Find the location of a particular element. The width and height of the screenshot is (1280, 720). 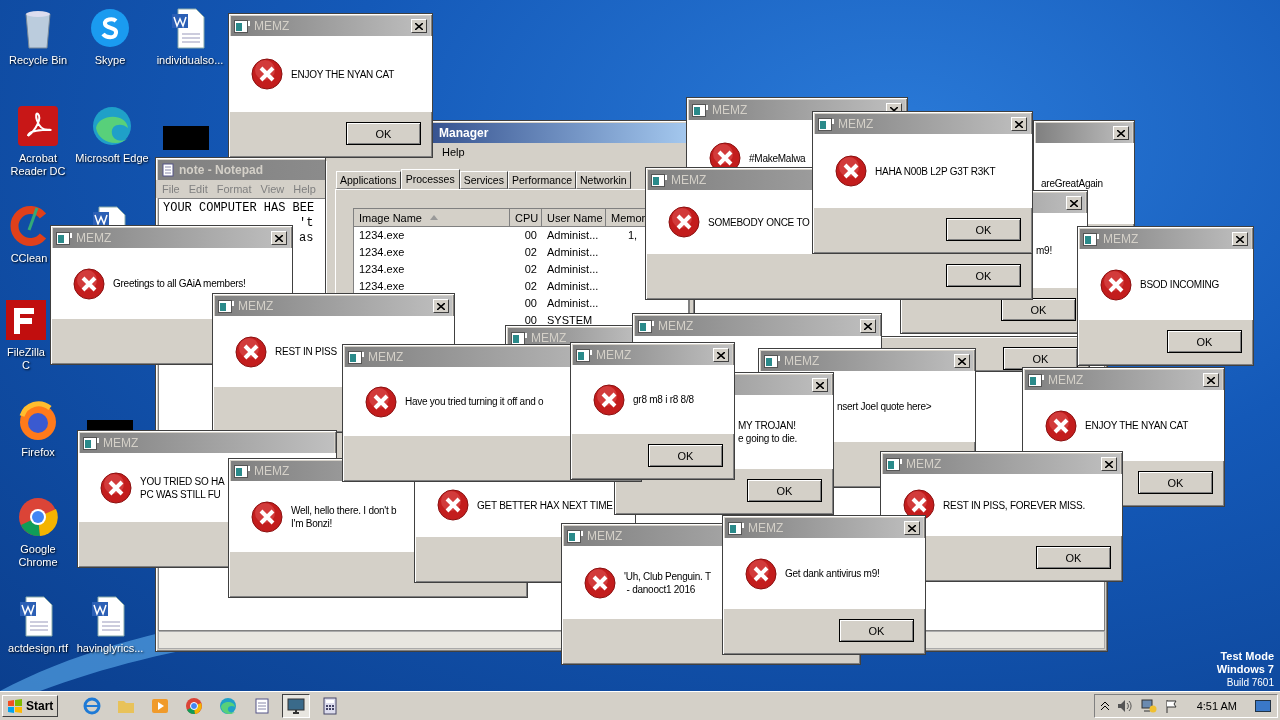

message-text: m9! is located at coordinates (1044, 250).